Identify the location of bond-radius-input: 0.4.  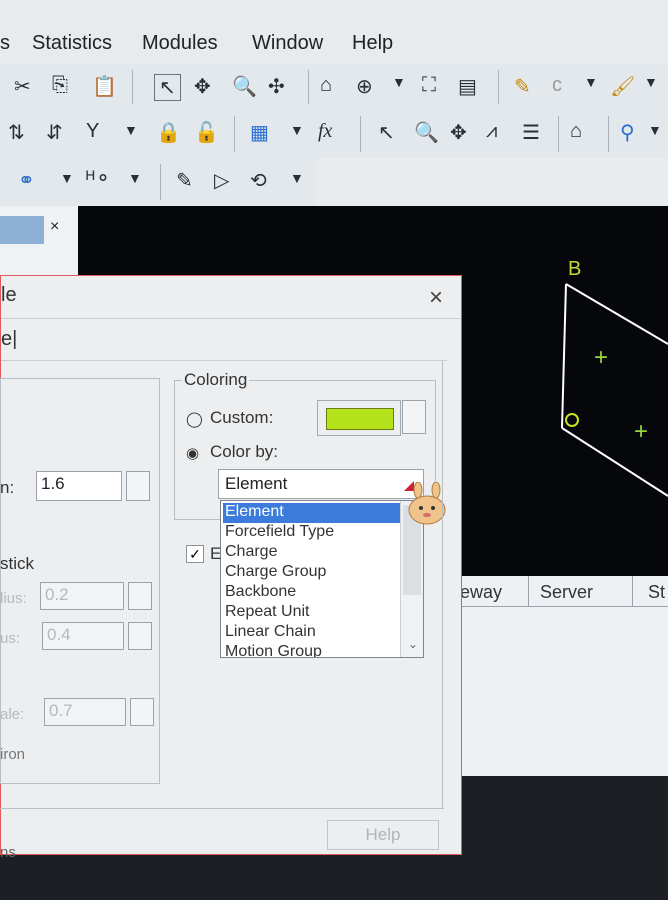
(83, 636).